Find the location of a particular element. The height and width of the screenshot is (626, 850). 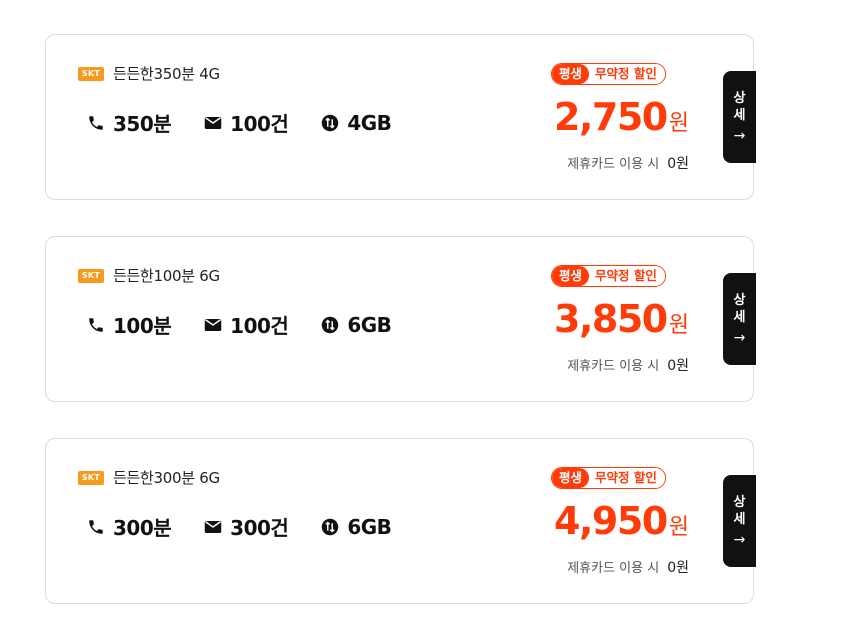

spec-calls: 300분 is located at coordinates (129, 526).